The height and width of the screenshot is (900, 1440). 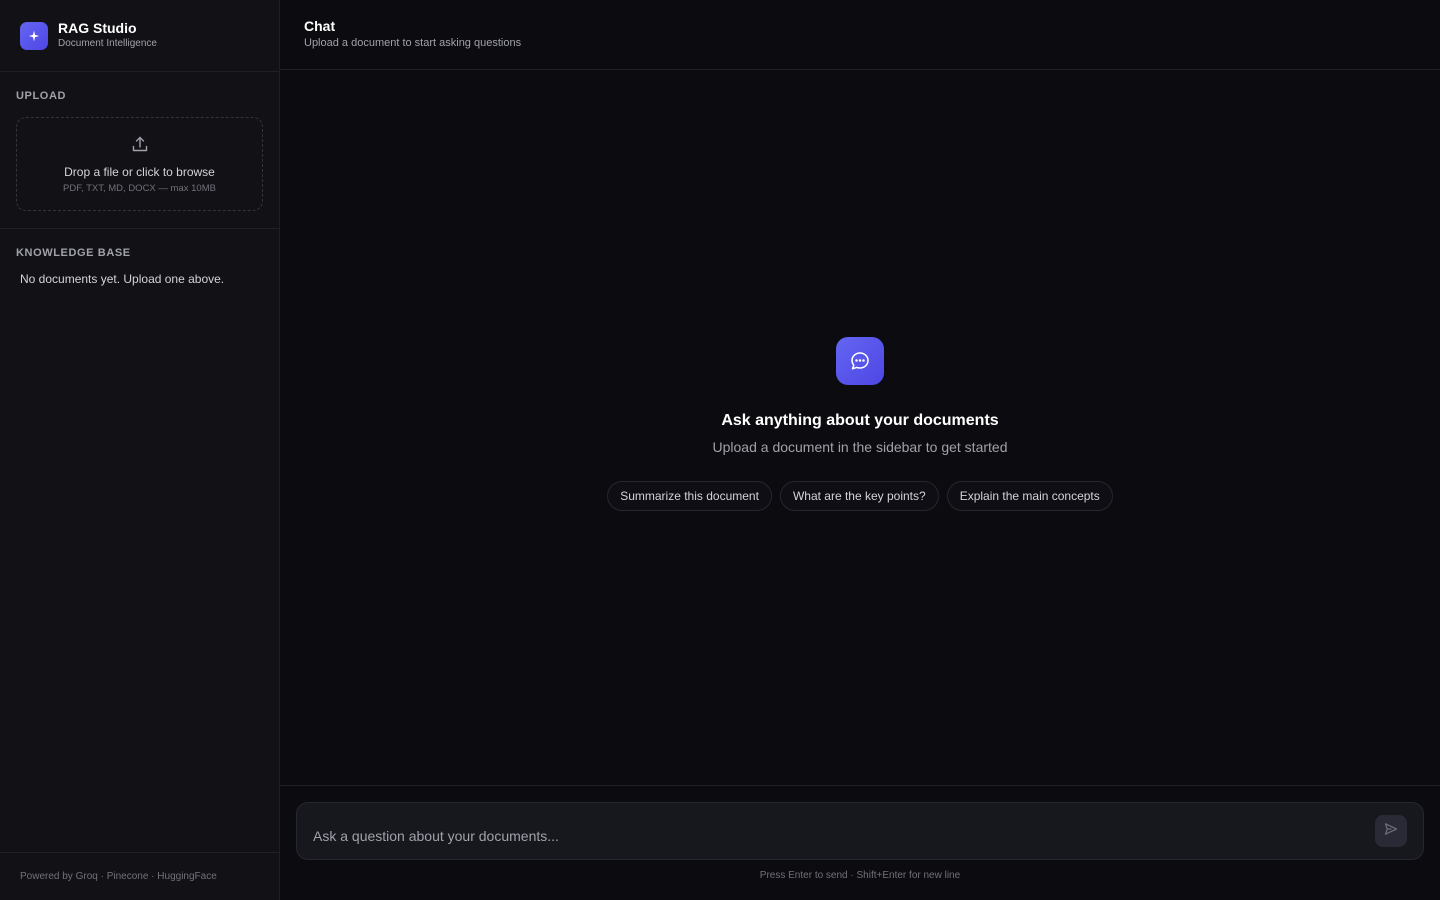 I want to click on send-button, so click(x=1391, y=831).